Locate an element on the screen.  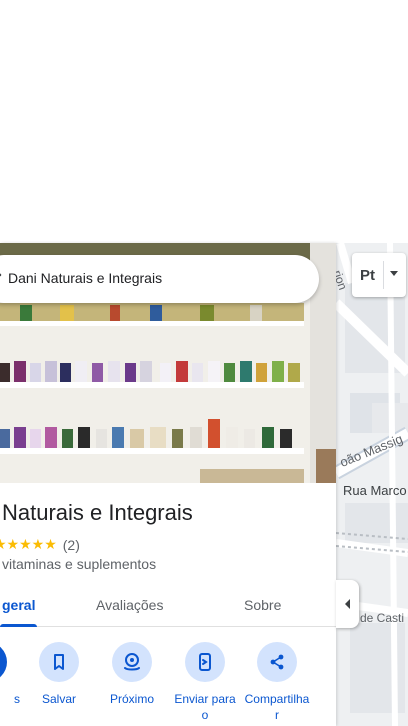
rating-row: ★★★★★ (2) is located at coordinates (40, 544).